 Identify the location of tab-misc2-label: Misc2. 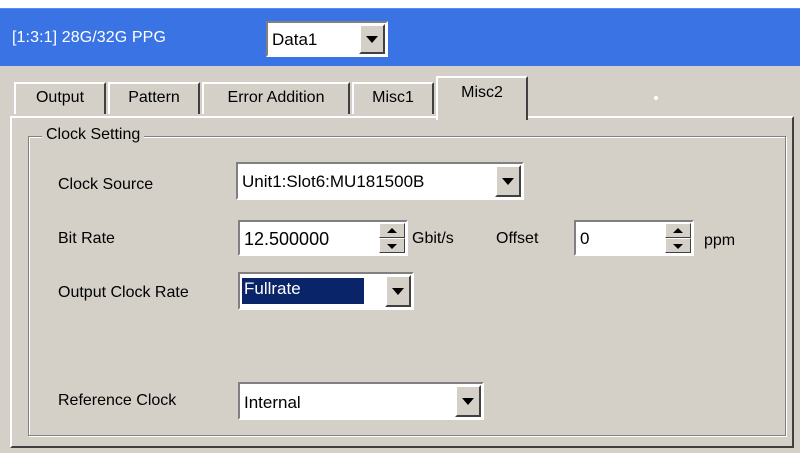
(482, 92).